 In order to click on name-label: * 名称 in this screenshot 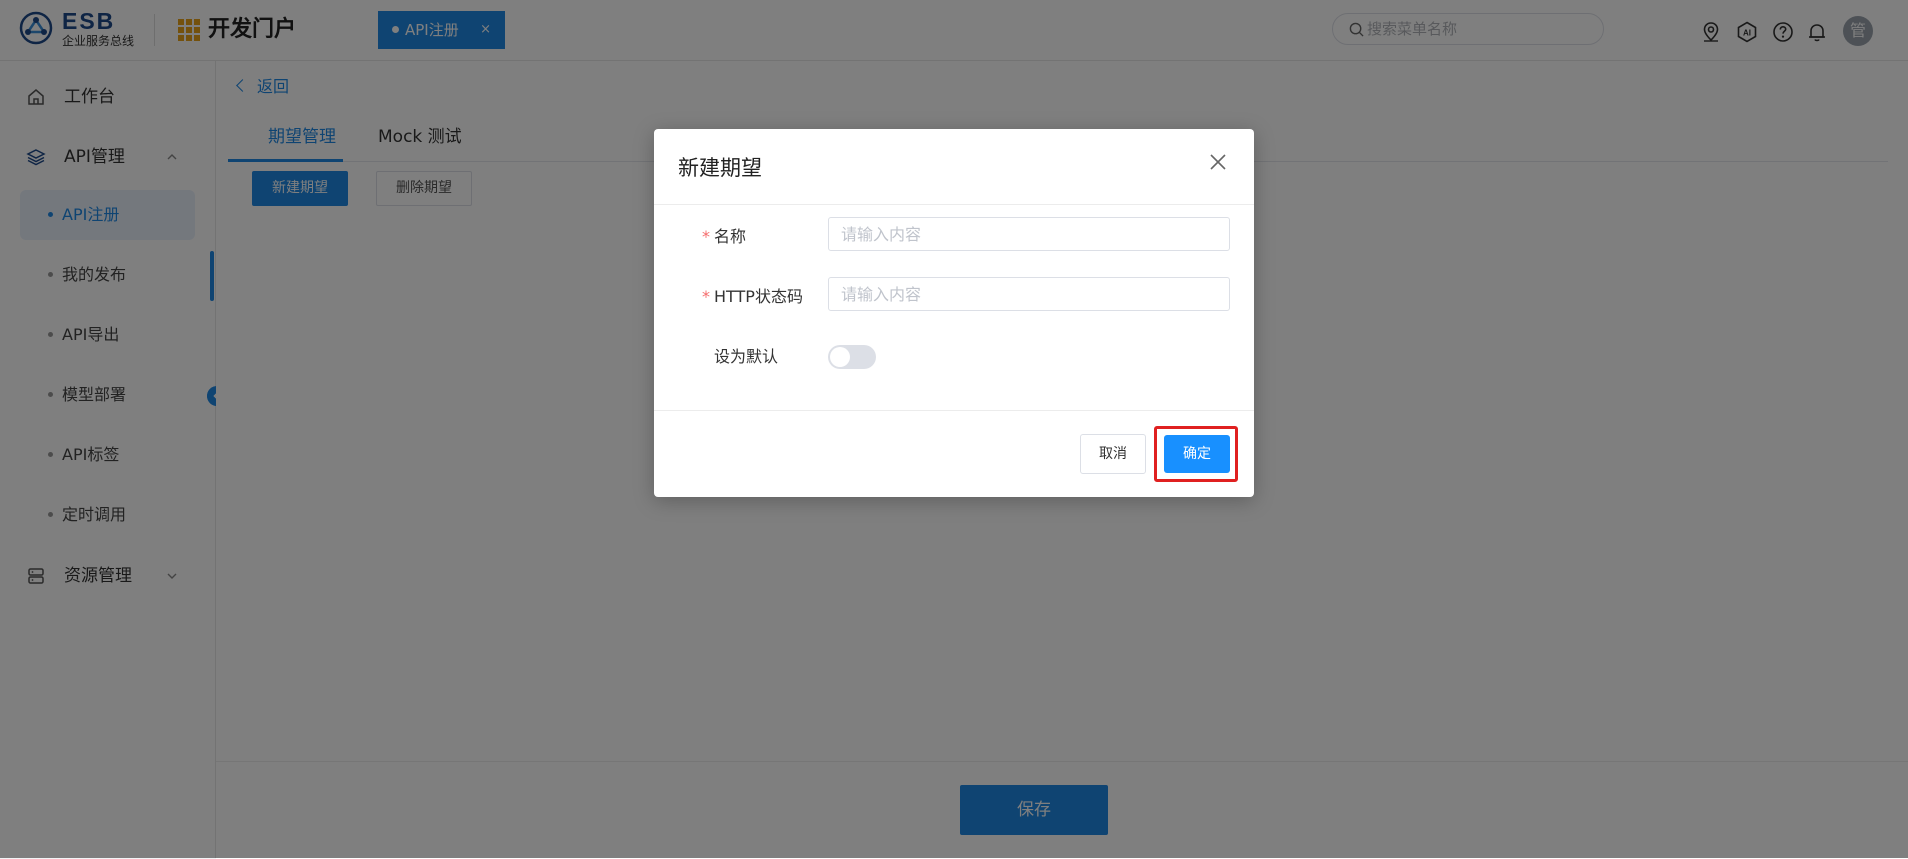, I will do `click(724, 237)`.